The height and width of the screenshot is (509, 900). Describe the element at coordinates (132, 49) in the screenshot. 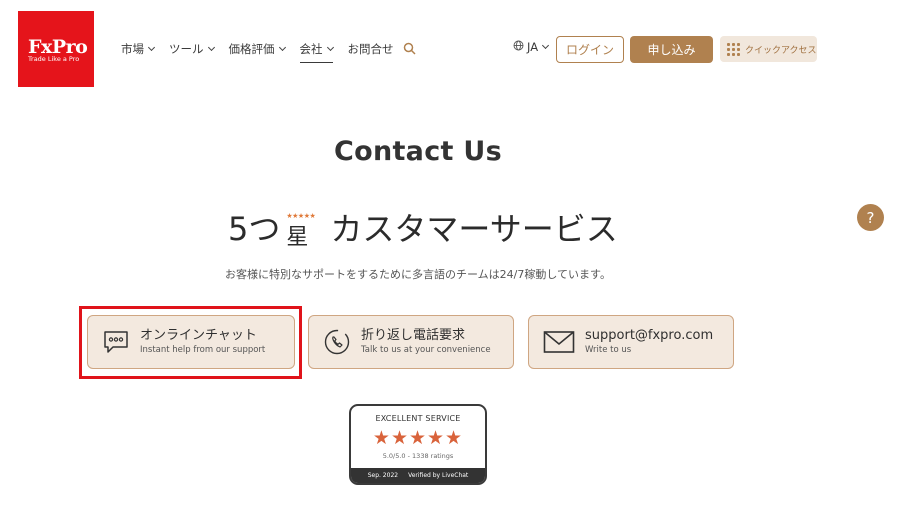

I see `nav-label: 市場` at that location.